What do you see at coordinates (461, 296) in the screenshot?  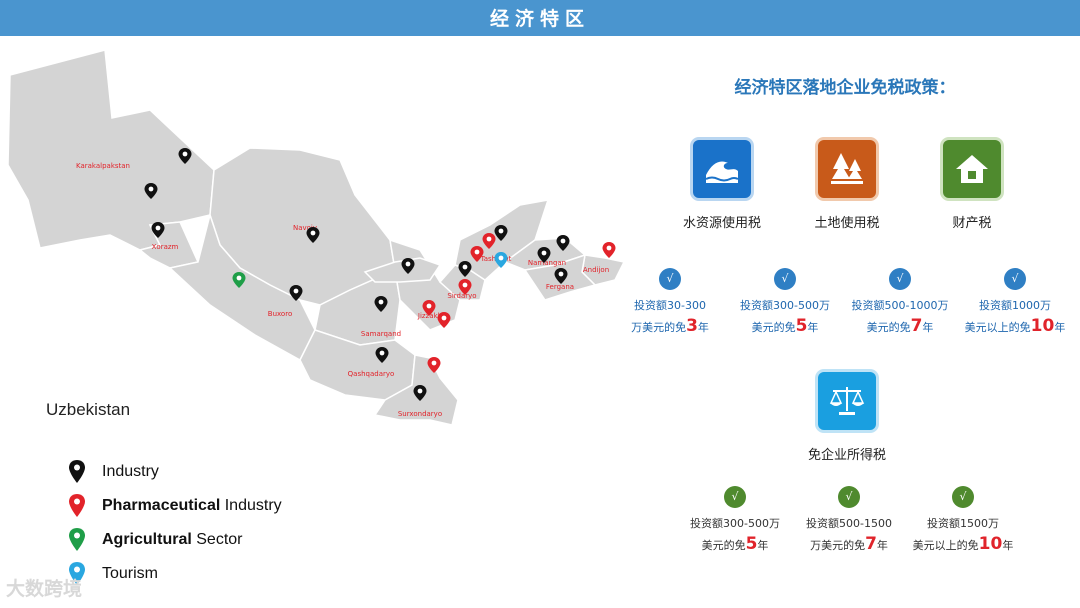 I see `label-sirdaryo: Sirdaryo` at bounding box center [461, 296].